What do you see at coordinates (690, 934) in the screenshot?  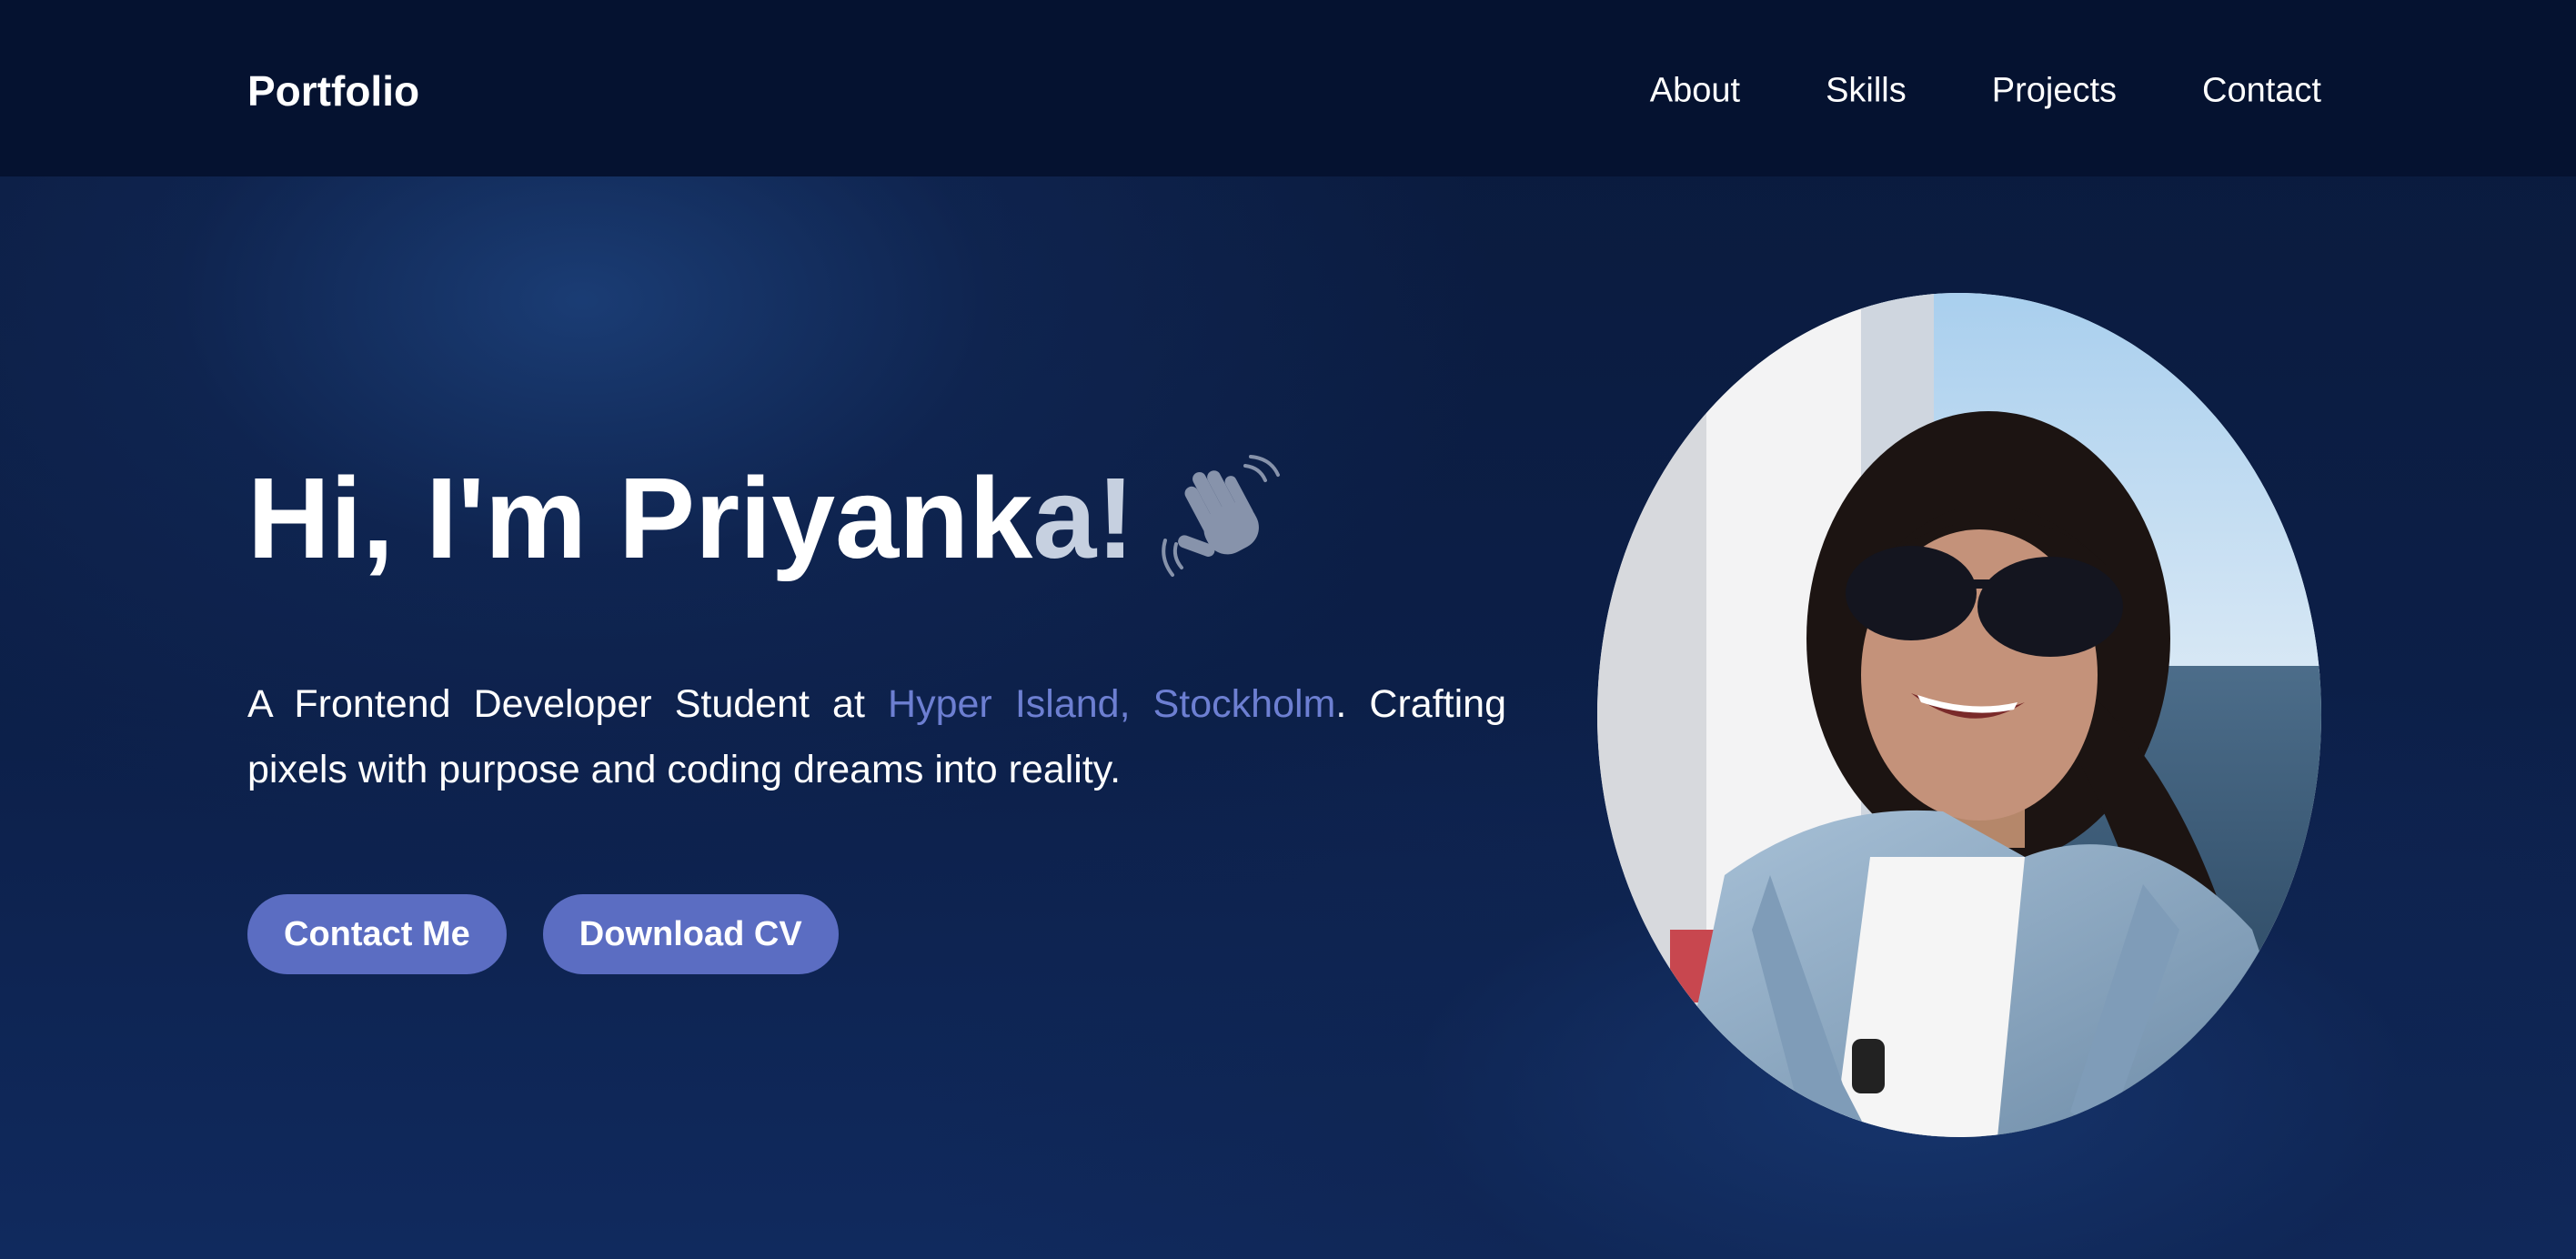 I see `download-cv-button: Download CV` at bounding box center [690, 934].